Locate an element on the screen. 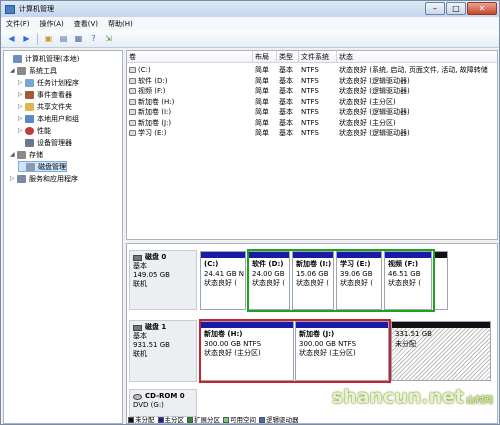  tree-item-device-manager: 设备管理器 is located at coordinates (45, 142).